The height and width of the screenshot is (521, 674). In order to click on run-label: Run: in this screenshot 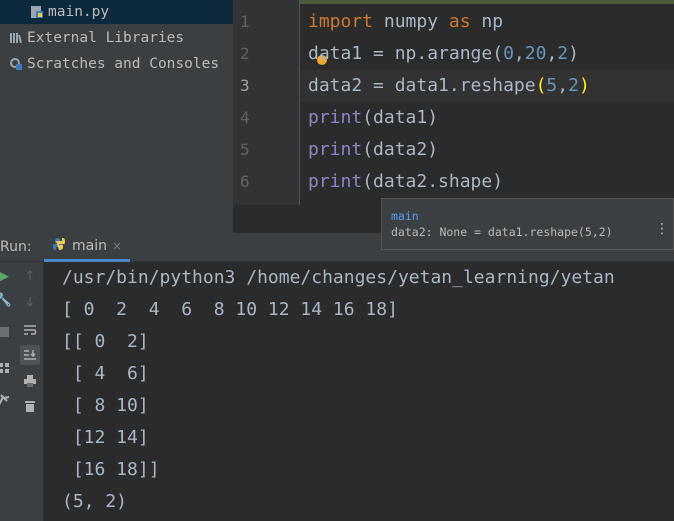, I will do `click(16, 247)`.